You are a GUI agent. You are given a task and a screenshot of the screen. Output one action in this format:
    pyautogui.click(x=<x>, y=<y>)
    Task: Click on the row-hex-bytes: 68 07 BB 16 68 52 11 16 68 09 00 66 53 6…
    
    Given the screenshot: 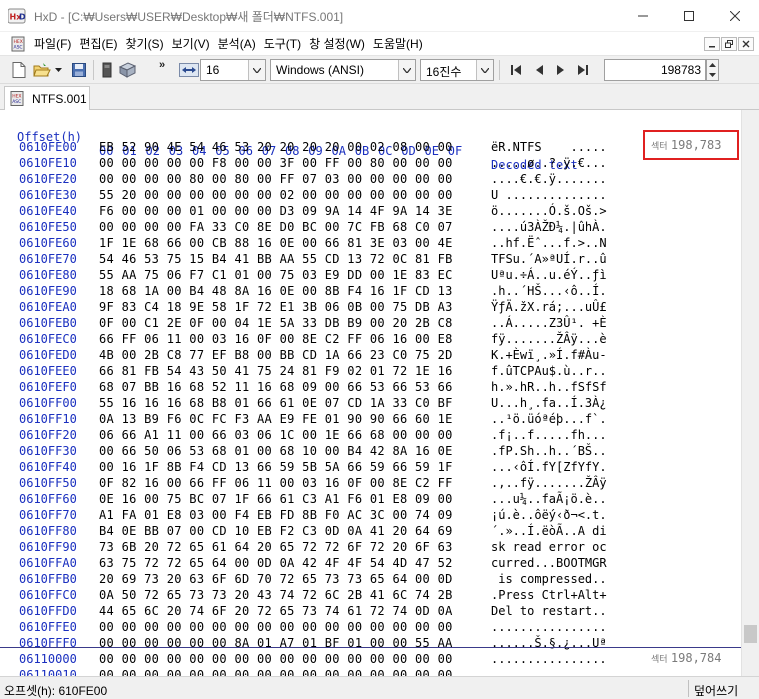 What is the action you would take?
    pyautogui.click(x=276, y=387)
    